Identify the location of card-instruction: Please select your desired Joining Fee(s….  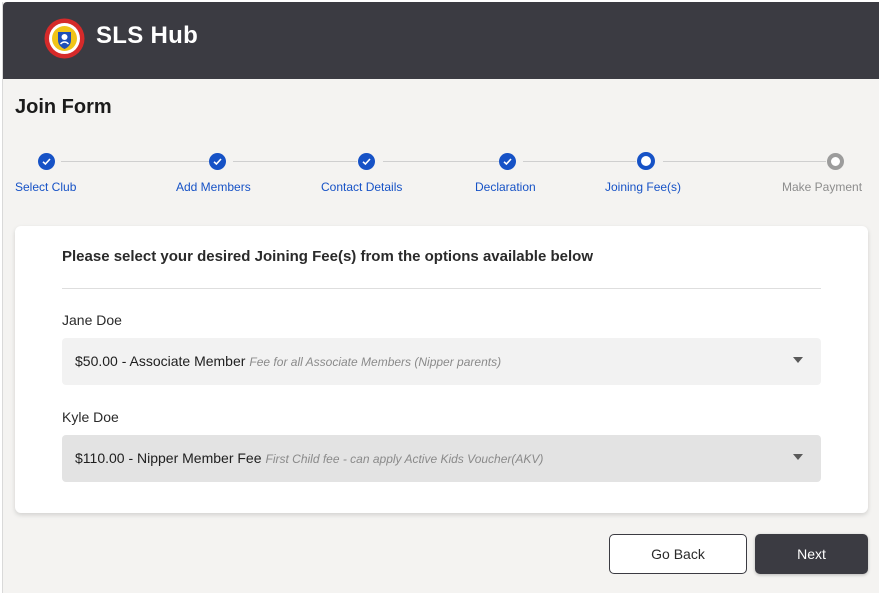
(327, 256).